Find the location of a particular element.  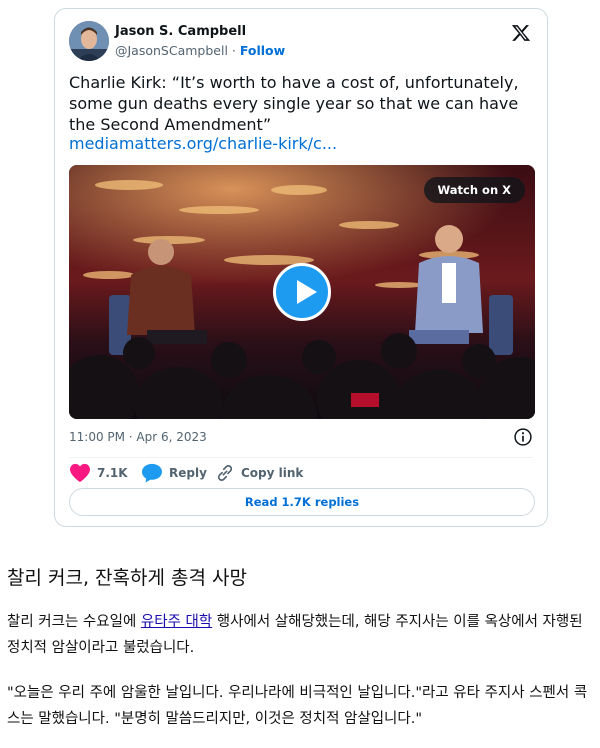

play-button is located at coordinates (302, 292).